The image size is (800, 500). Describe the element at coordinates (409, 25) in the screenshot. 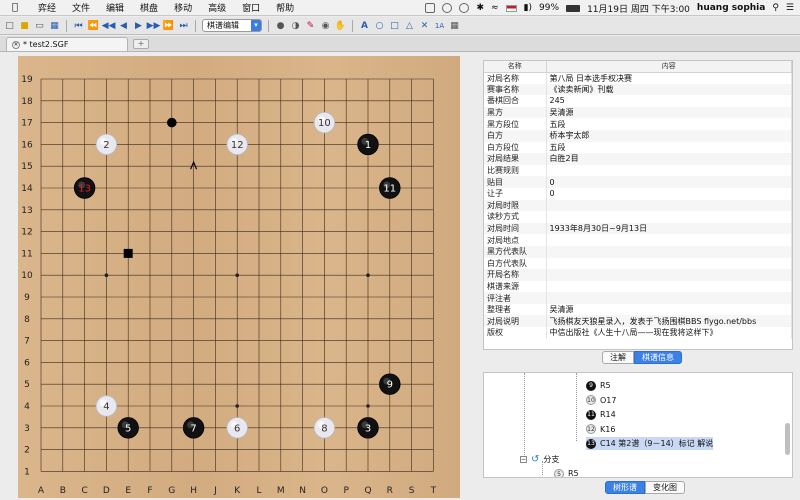

I see `triangle-mark-icon: △` at that location.